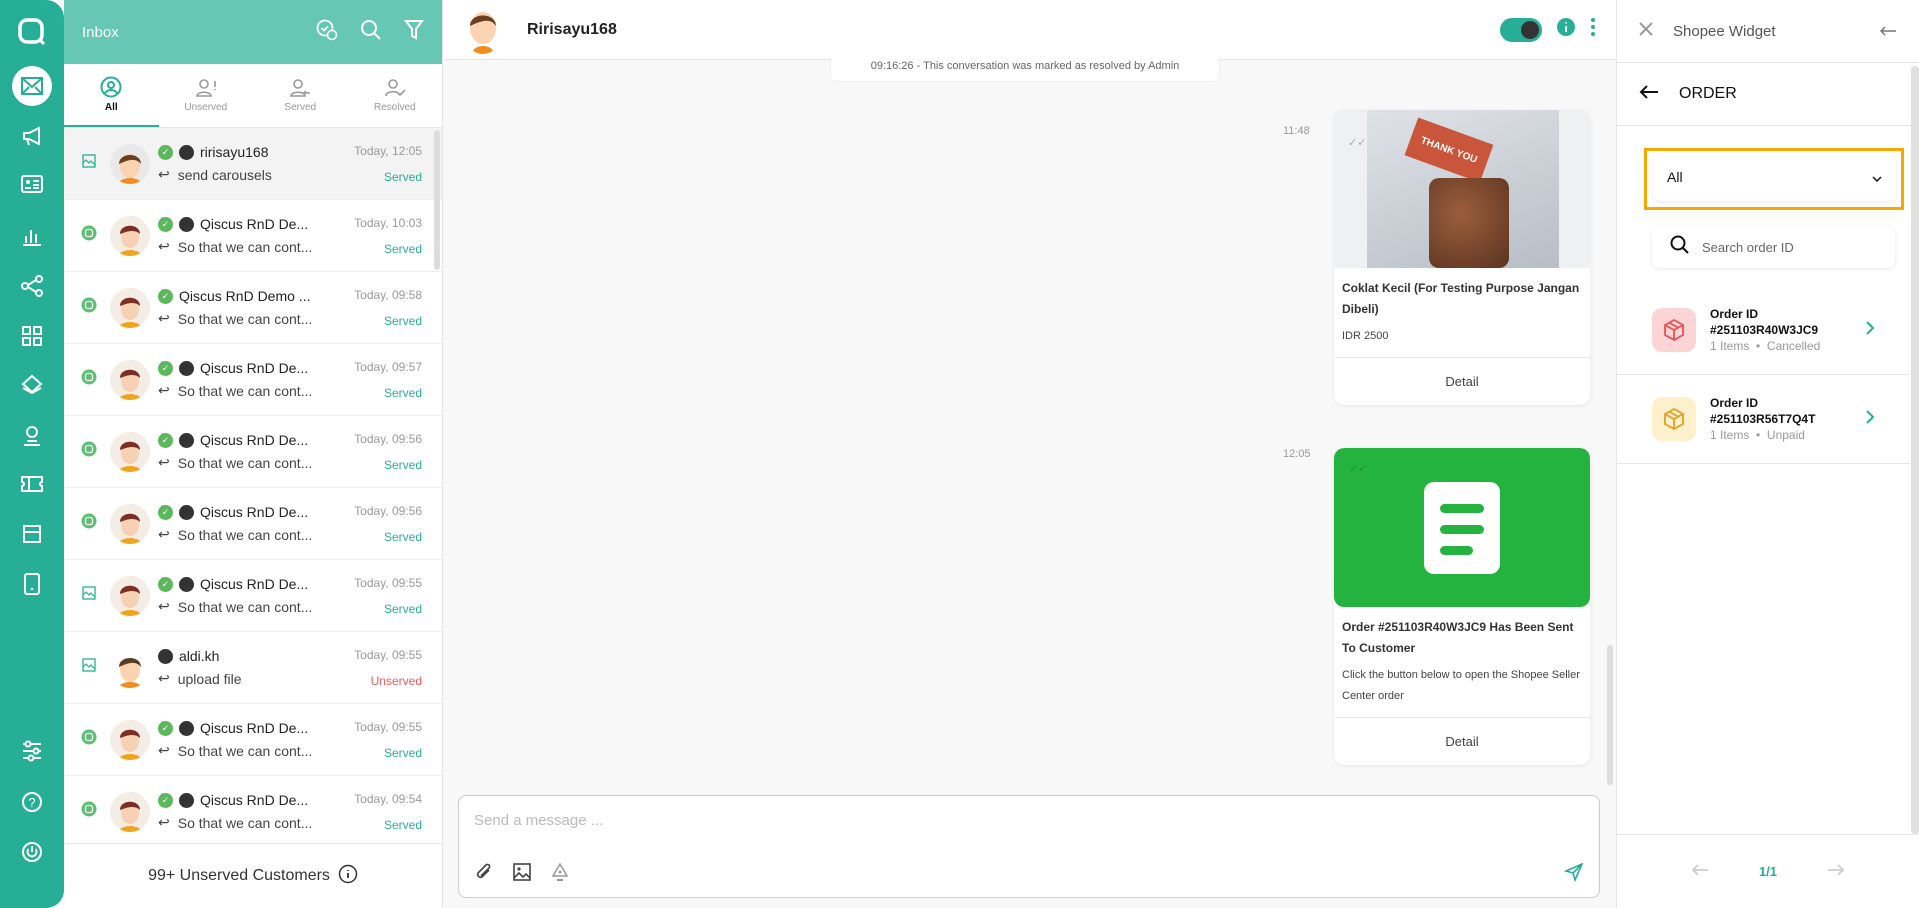 This screenshot has height=908, width=1919. Describe the element at coordinates (522, 874) in the screenshot. I see `image-icon` at that location.